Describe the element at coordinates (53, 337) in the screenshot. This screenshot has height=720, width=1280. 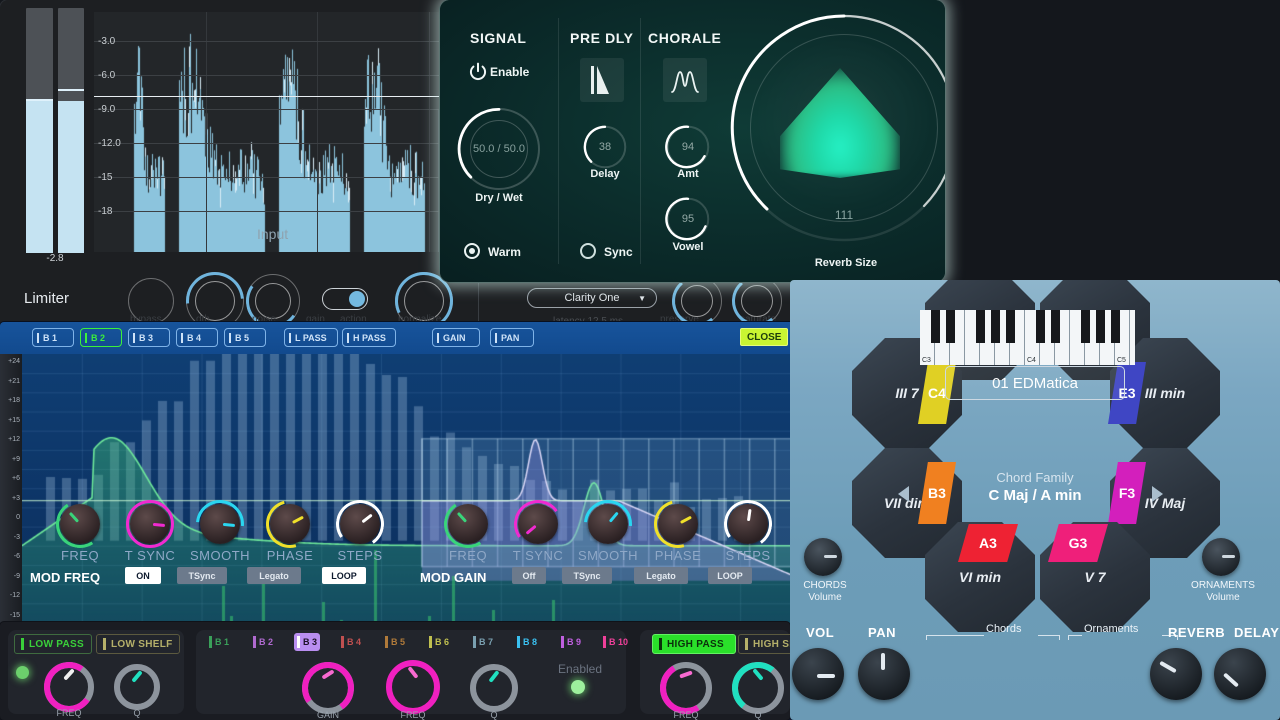
I see `eq-band-b1: B 1` at that location.